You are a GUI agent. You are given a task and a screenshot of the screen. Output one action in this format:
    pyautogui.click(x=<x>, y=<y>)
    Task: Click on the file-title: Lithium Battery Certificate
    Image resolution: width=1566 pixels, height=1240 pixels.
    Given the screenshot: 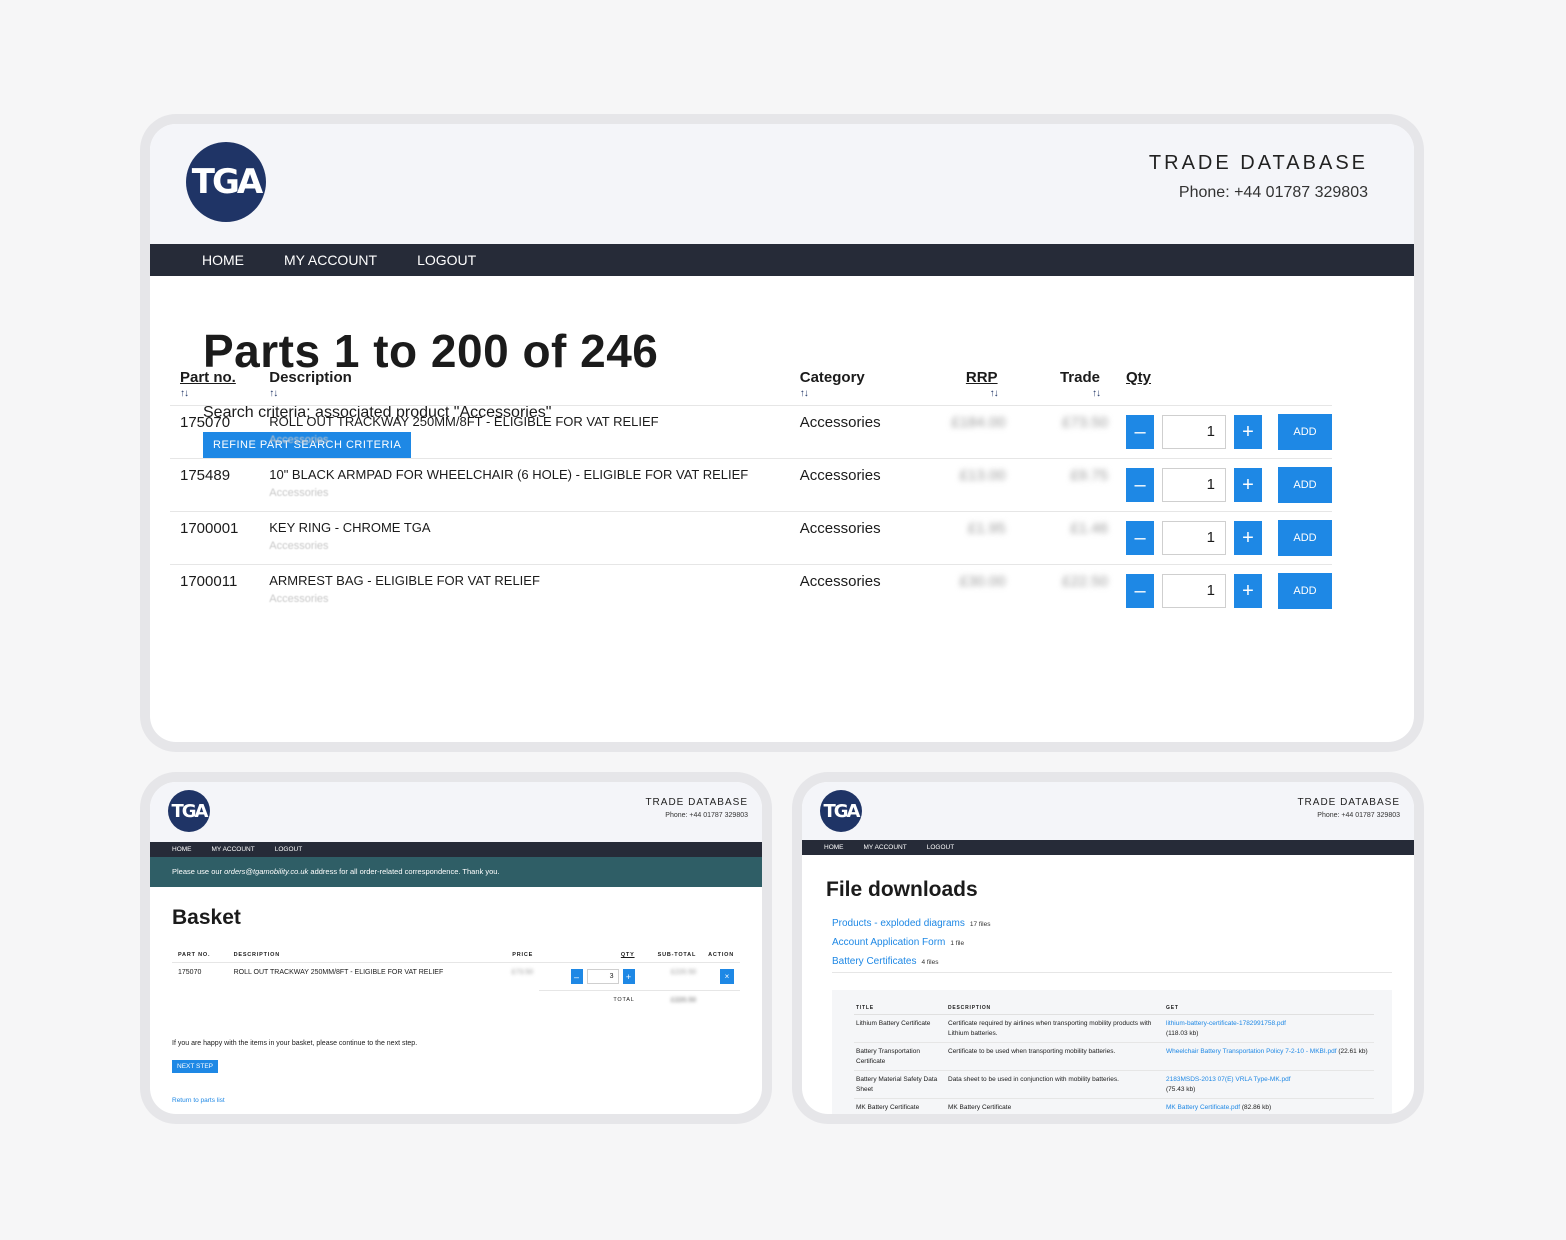 What is the action you would take?
    pyautogui.click(x=900, y=1028)
    